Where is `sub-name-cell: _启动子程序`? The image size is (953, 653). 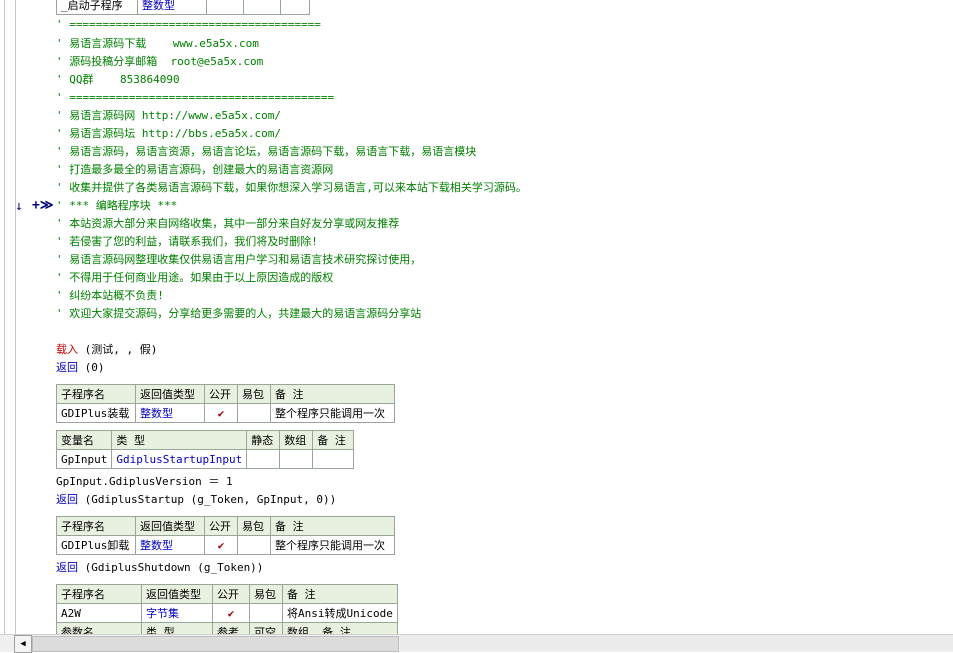
sub-name-cell: _启动子程序 is located at coordinates (97, 7).